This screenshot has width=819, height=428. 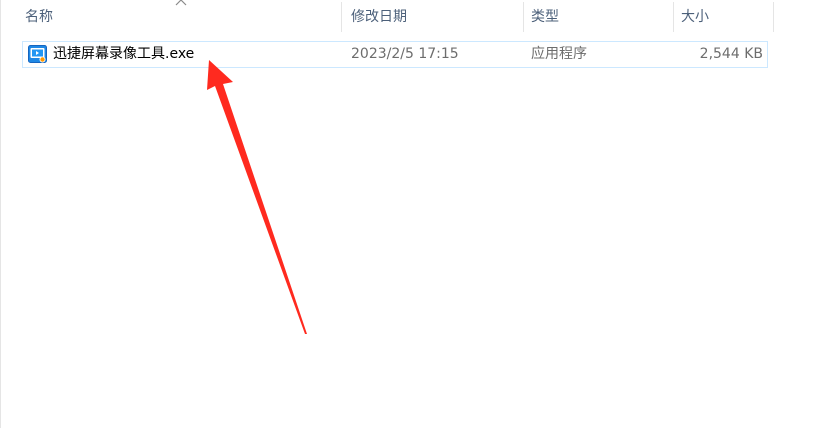 I want to click on column-header-bar: 名称 修改日期 类型 大小, so click(x=410, y=17).